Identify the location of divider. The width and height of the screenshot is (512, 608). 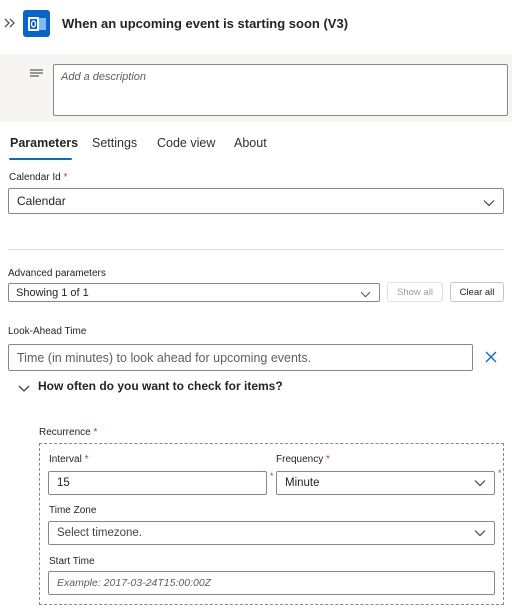
(256, 249).